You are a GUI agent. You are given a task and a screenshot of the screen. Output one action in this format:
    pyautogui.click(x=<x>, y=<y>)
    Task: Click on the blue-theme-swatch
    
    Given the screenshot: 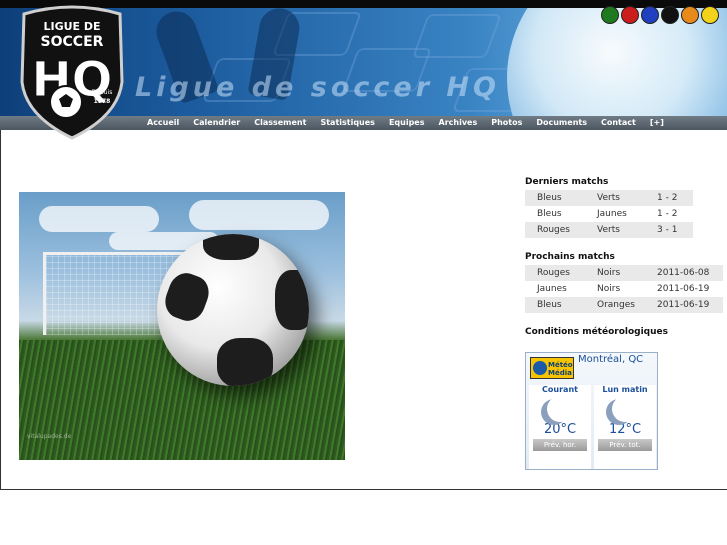 What is the action you would take?
    pyautogui.click(x=650, y=15)
    